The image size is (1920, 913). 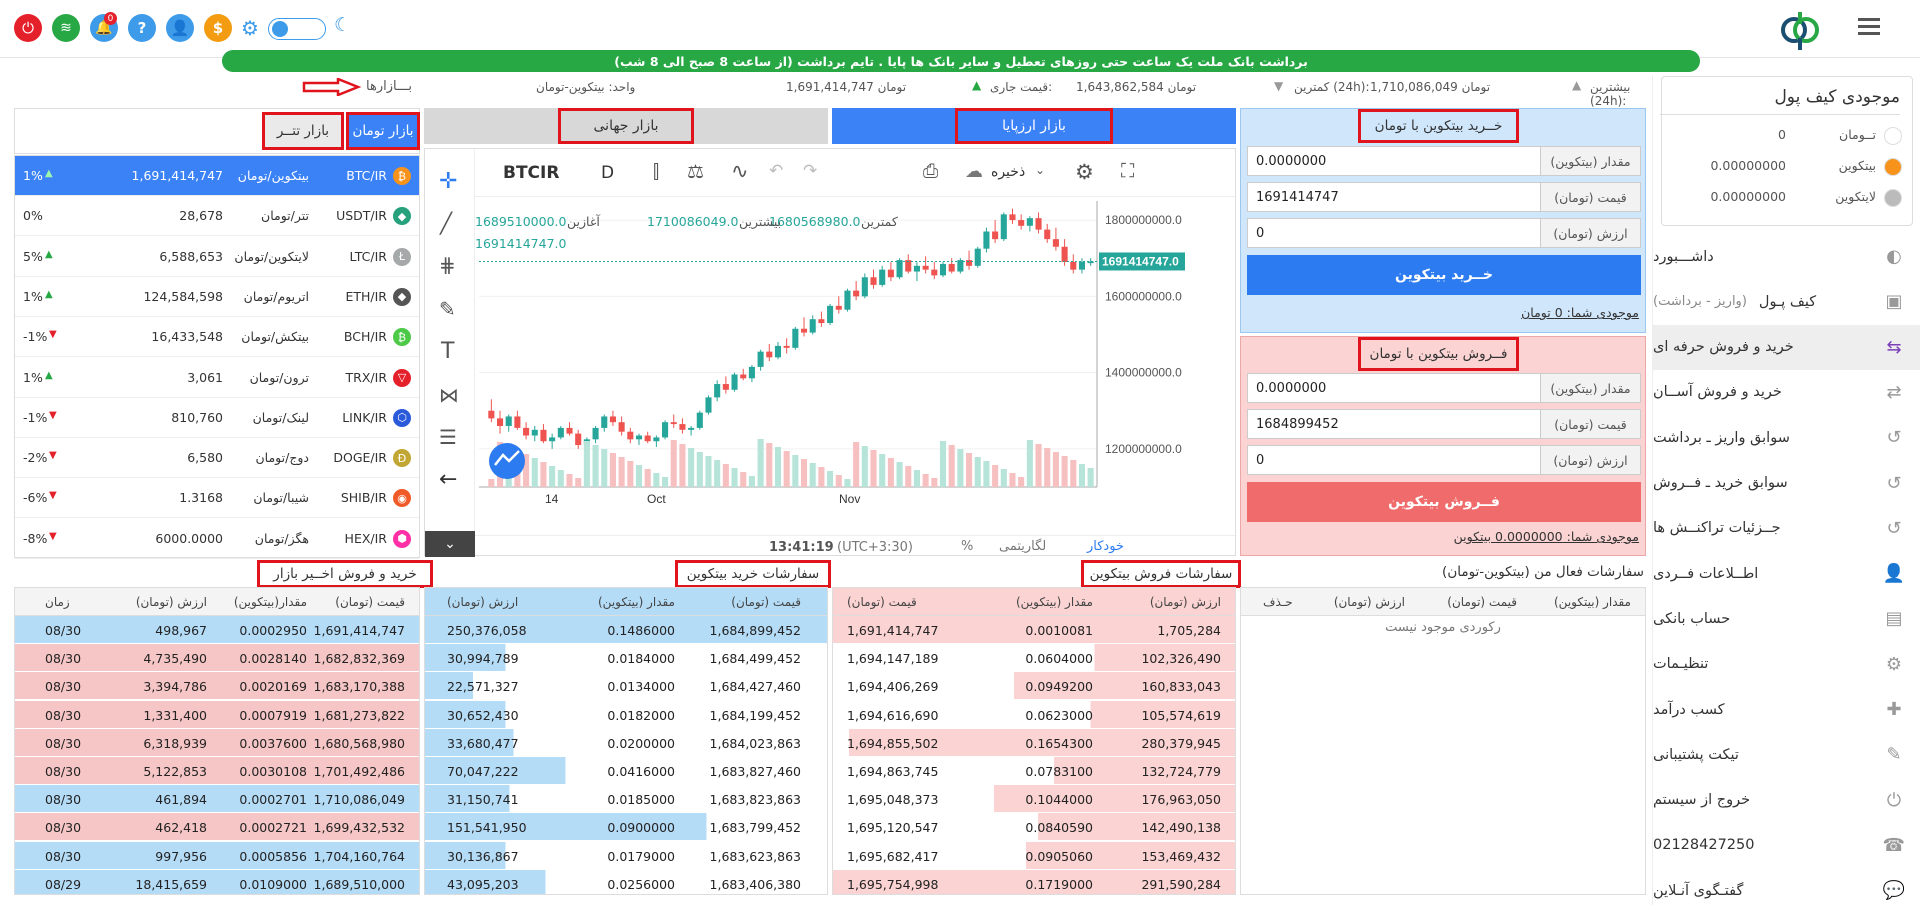 What do you see at coordinates (1800, 30) in the screenshot?
I see `logo` at bounding box center [1800, 30].